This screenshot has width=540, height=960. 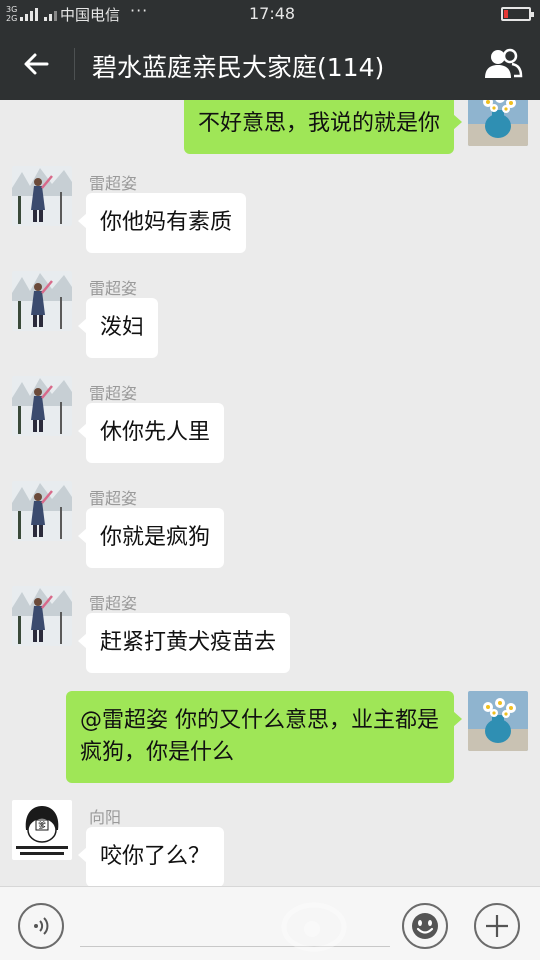 What do you see at coordinates (31, 14) in the screenshot?
I see `signal-icon: 3G 2G` at bounding box center [31, 14].